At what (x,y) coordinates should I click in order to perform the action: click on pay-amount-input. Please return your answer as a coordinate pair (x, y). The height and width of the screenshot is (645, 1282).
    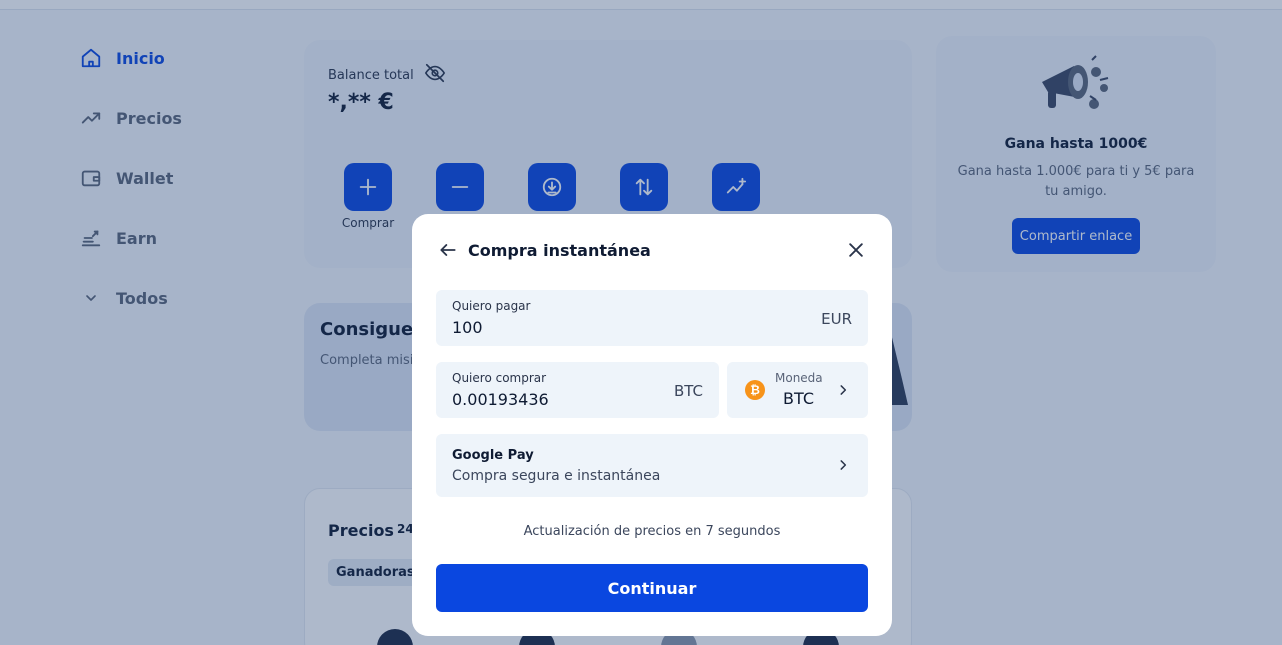
    Looking at the image, I should click on (602, 327).